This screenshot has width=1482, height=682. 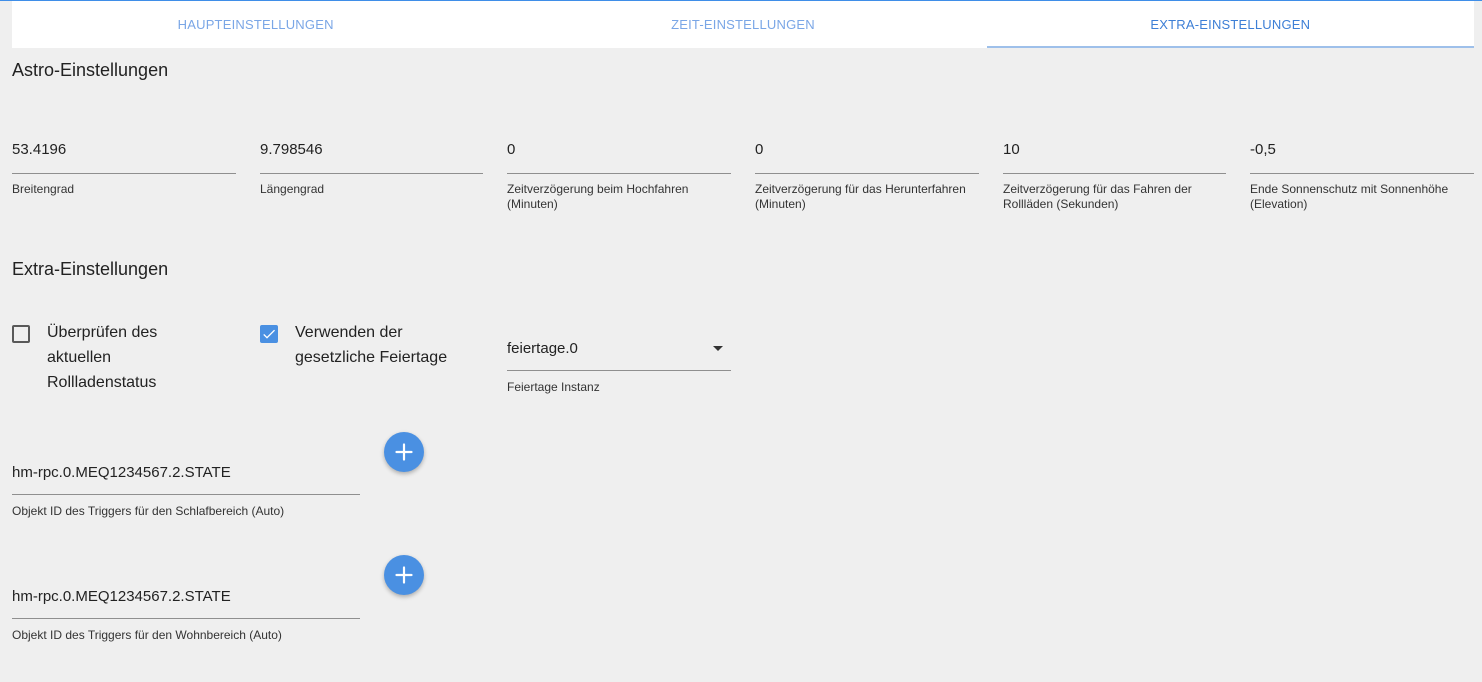 What do you see at coordinates (186, 597) in the screenshot?
I see `trigger-living-input: hm-rpc.0.MEQ1234567.2.STATE` at bounding box center [186, 597].